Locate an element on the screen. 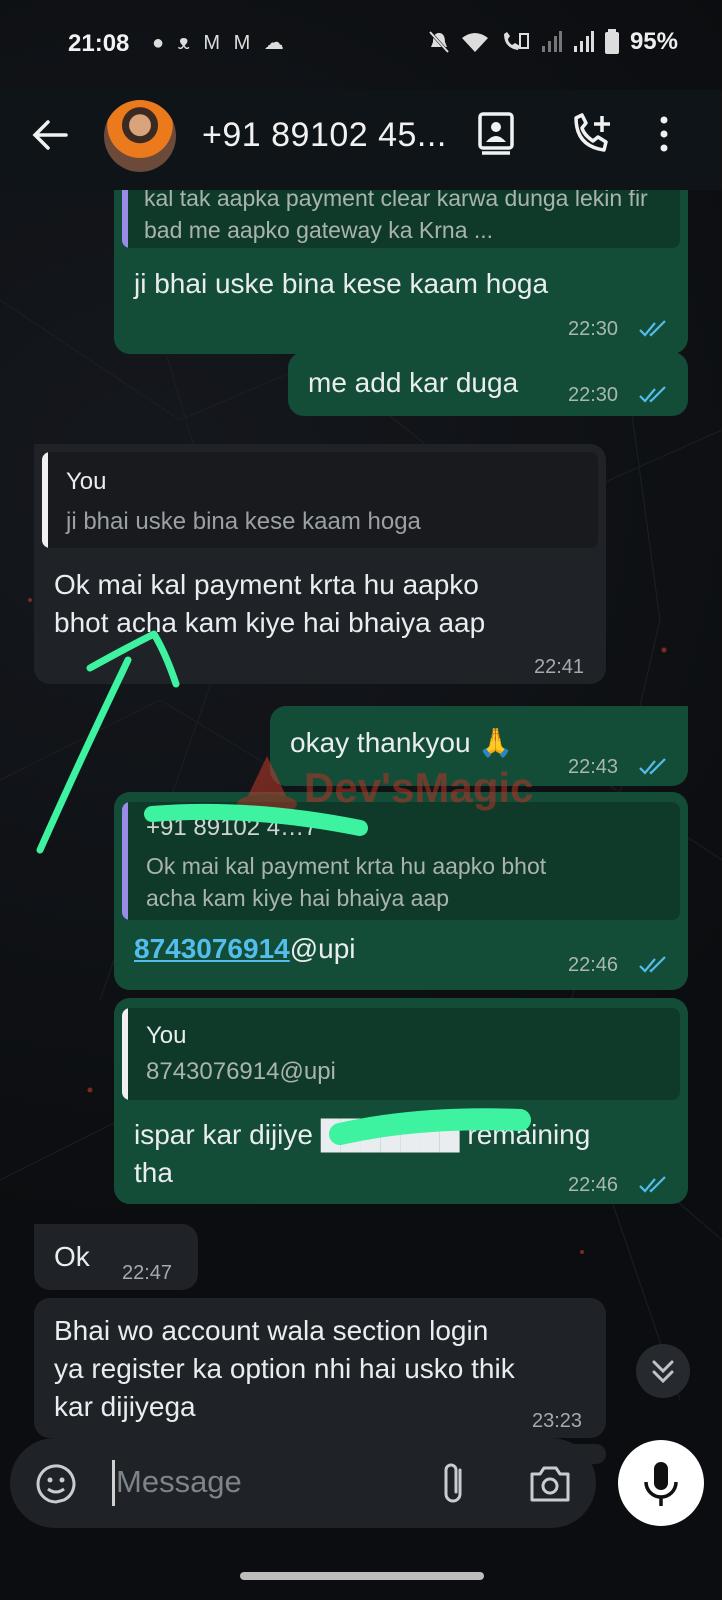  scroll-down-button is located at coordinates (663, 1371).